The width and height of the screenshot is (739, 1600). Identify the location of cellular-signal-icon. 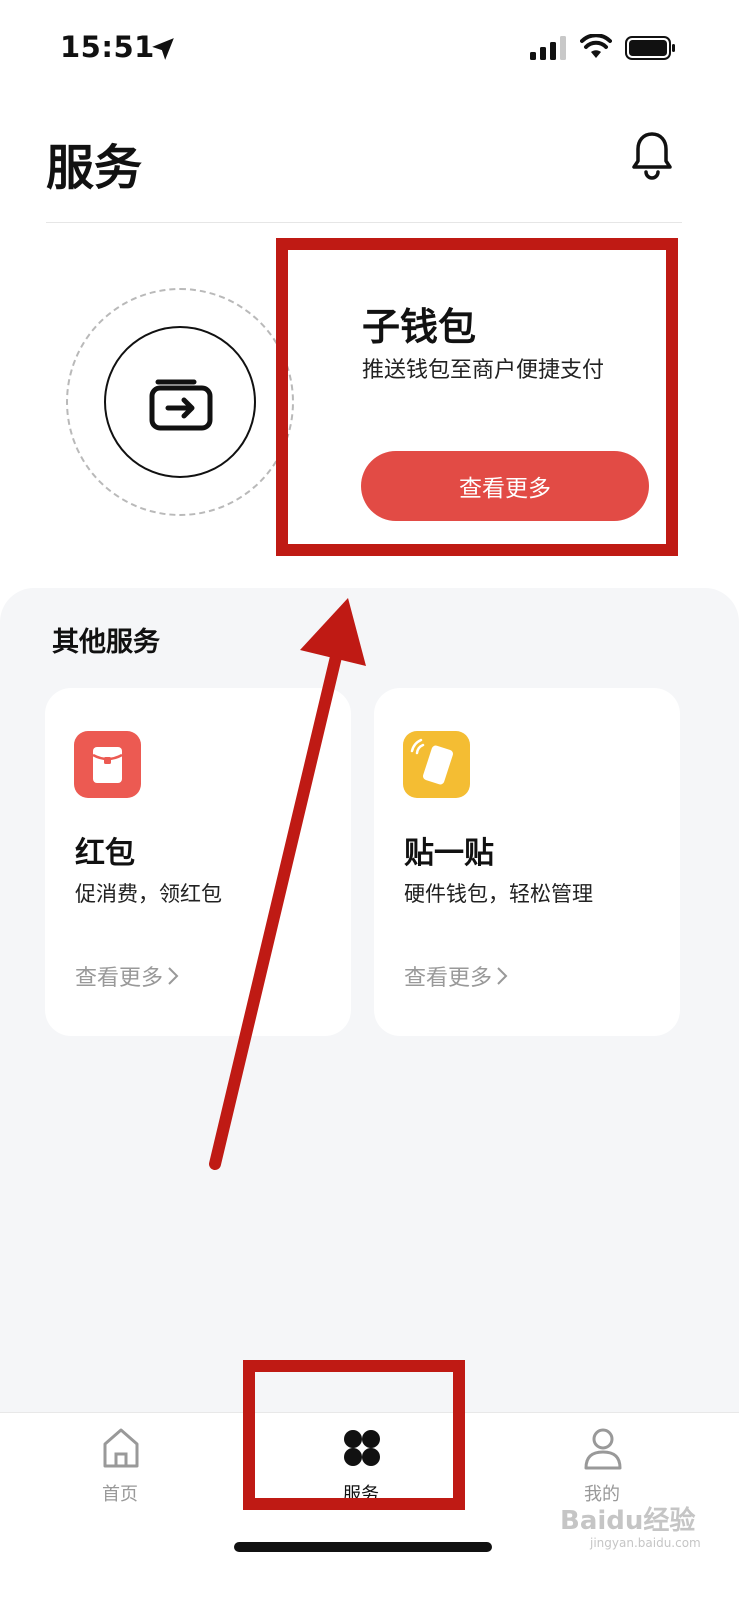
(548, 48).